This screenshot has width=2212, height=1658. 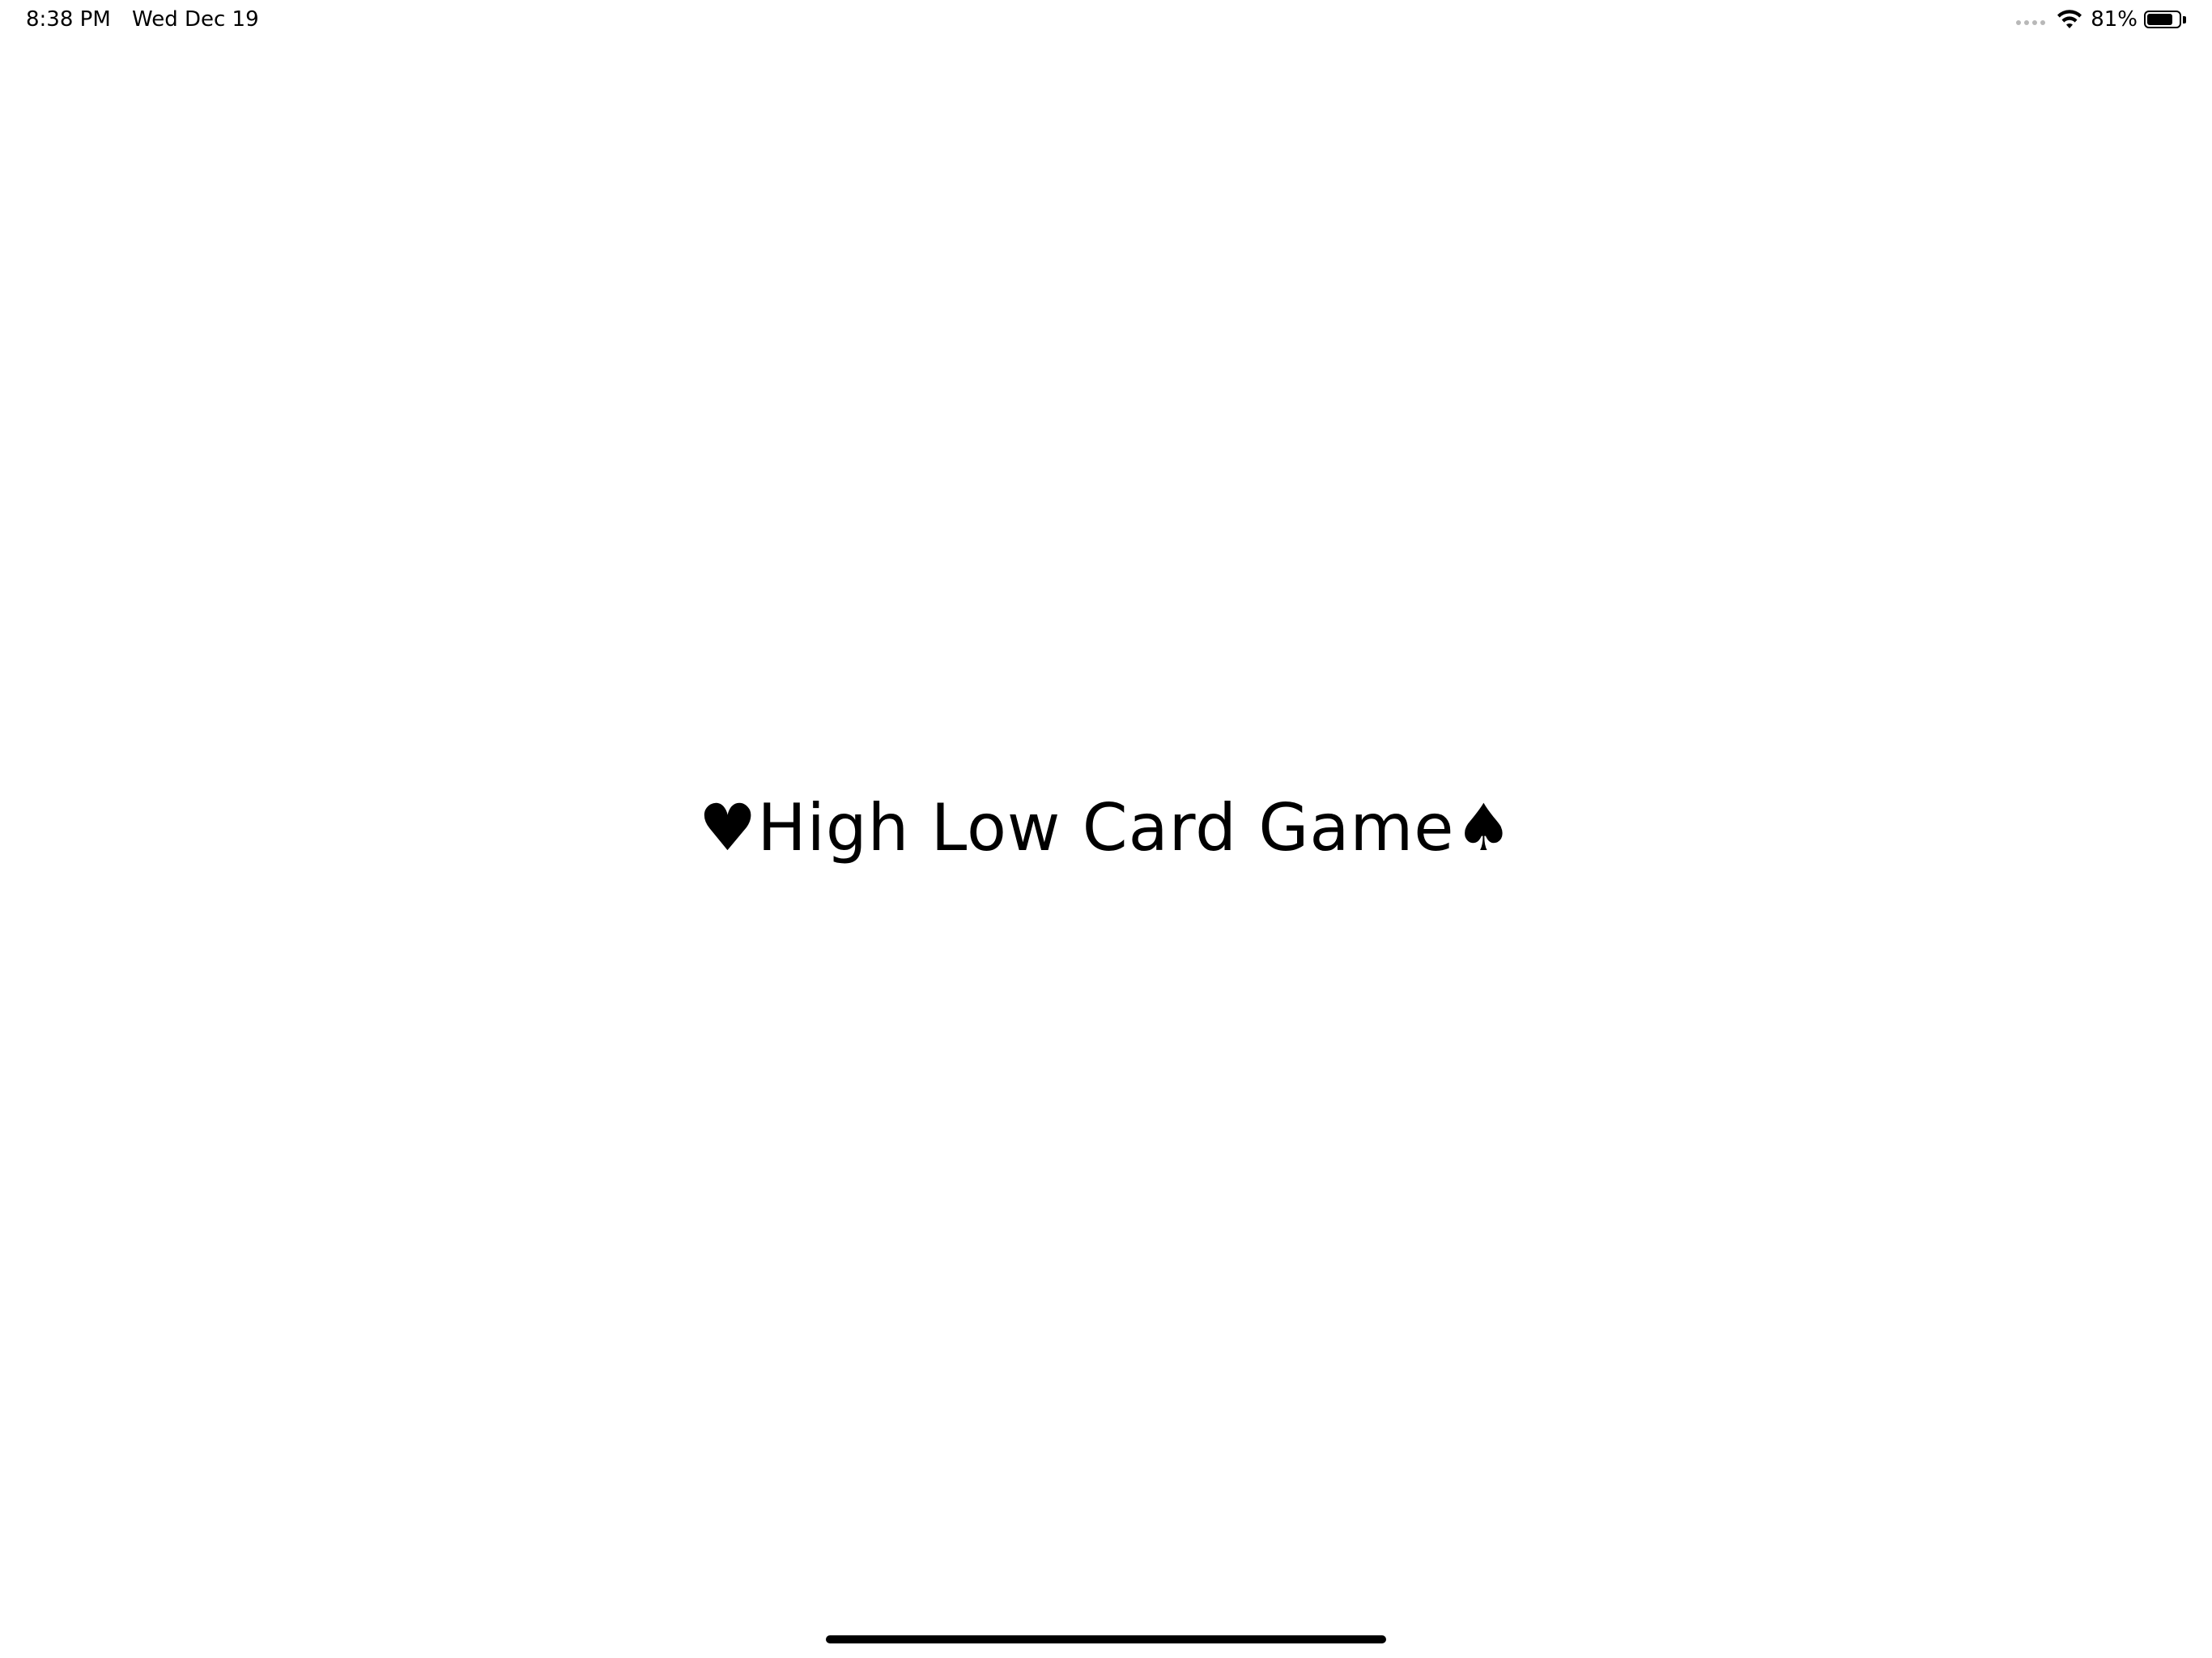 I want to click on status-left: 8:38 PM Wed Dec 19, so click(x=142, y=19).